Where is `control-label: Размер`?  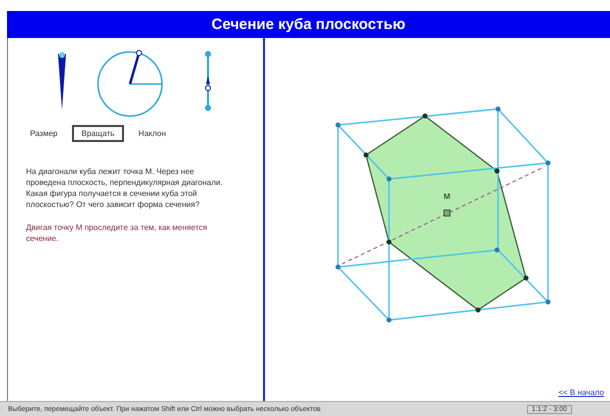
control-label: Размер is located at coordinates (44, 133).